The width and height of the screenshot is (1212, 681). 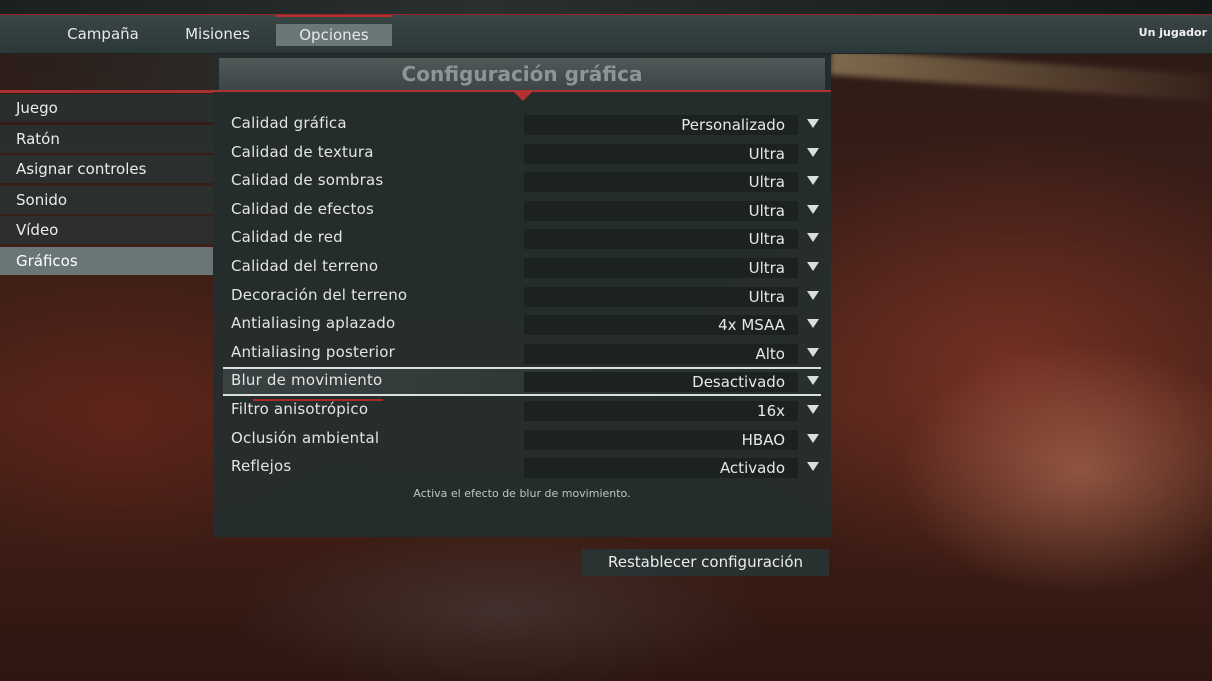 I want to click on setting-dropdown: Activado, so click(x=671, y=468).